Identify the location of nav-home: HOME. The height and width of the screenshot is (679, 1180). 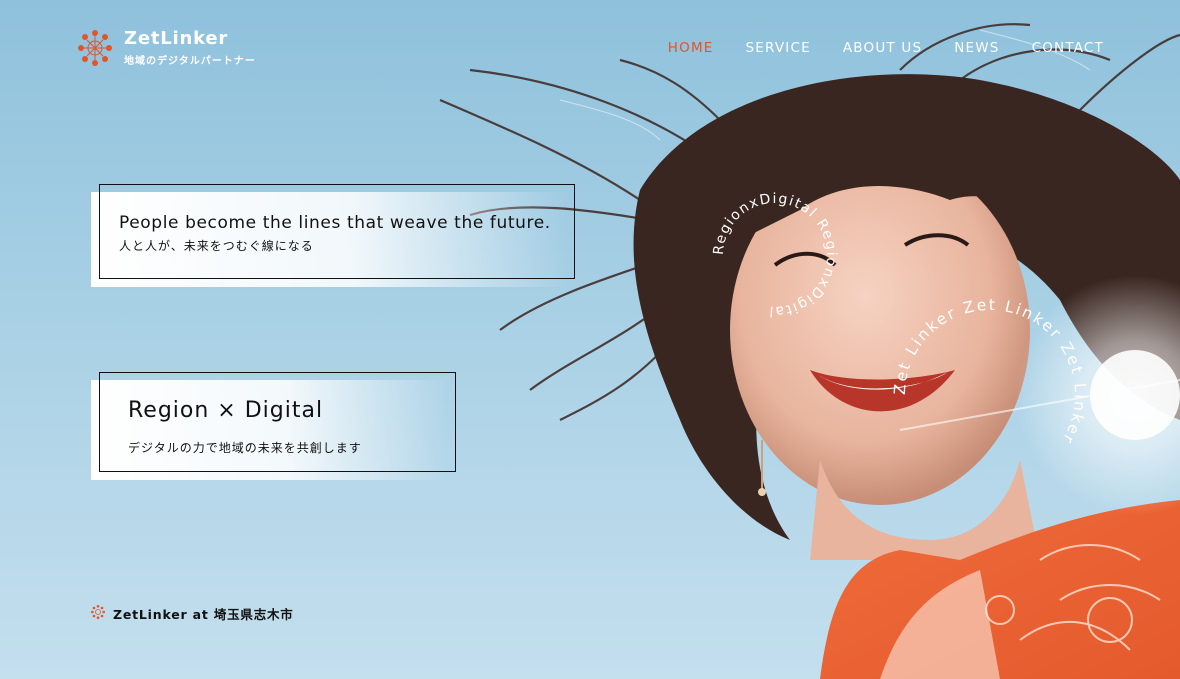
(691, 48).